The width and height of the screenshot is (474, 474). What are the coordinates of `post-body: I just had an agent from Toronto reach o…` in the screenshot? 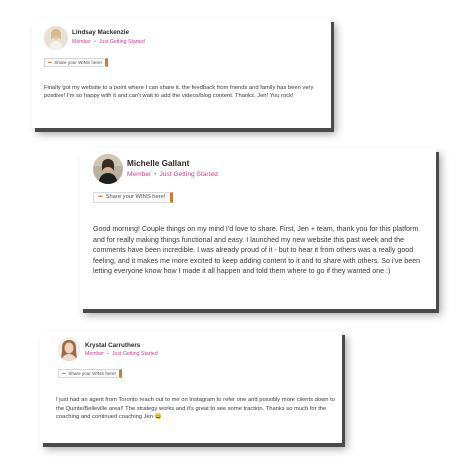 It's located at (195, 408).